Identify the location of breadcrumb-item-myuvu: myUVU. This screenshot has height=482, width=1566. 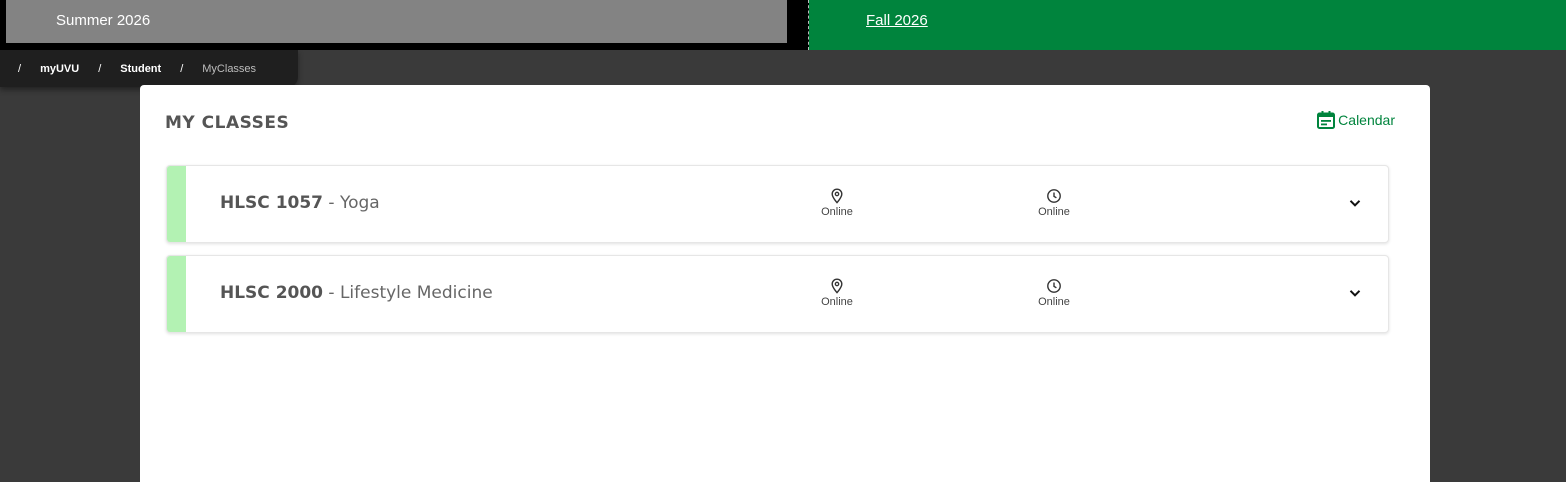
(59, 69).